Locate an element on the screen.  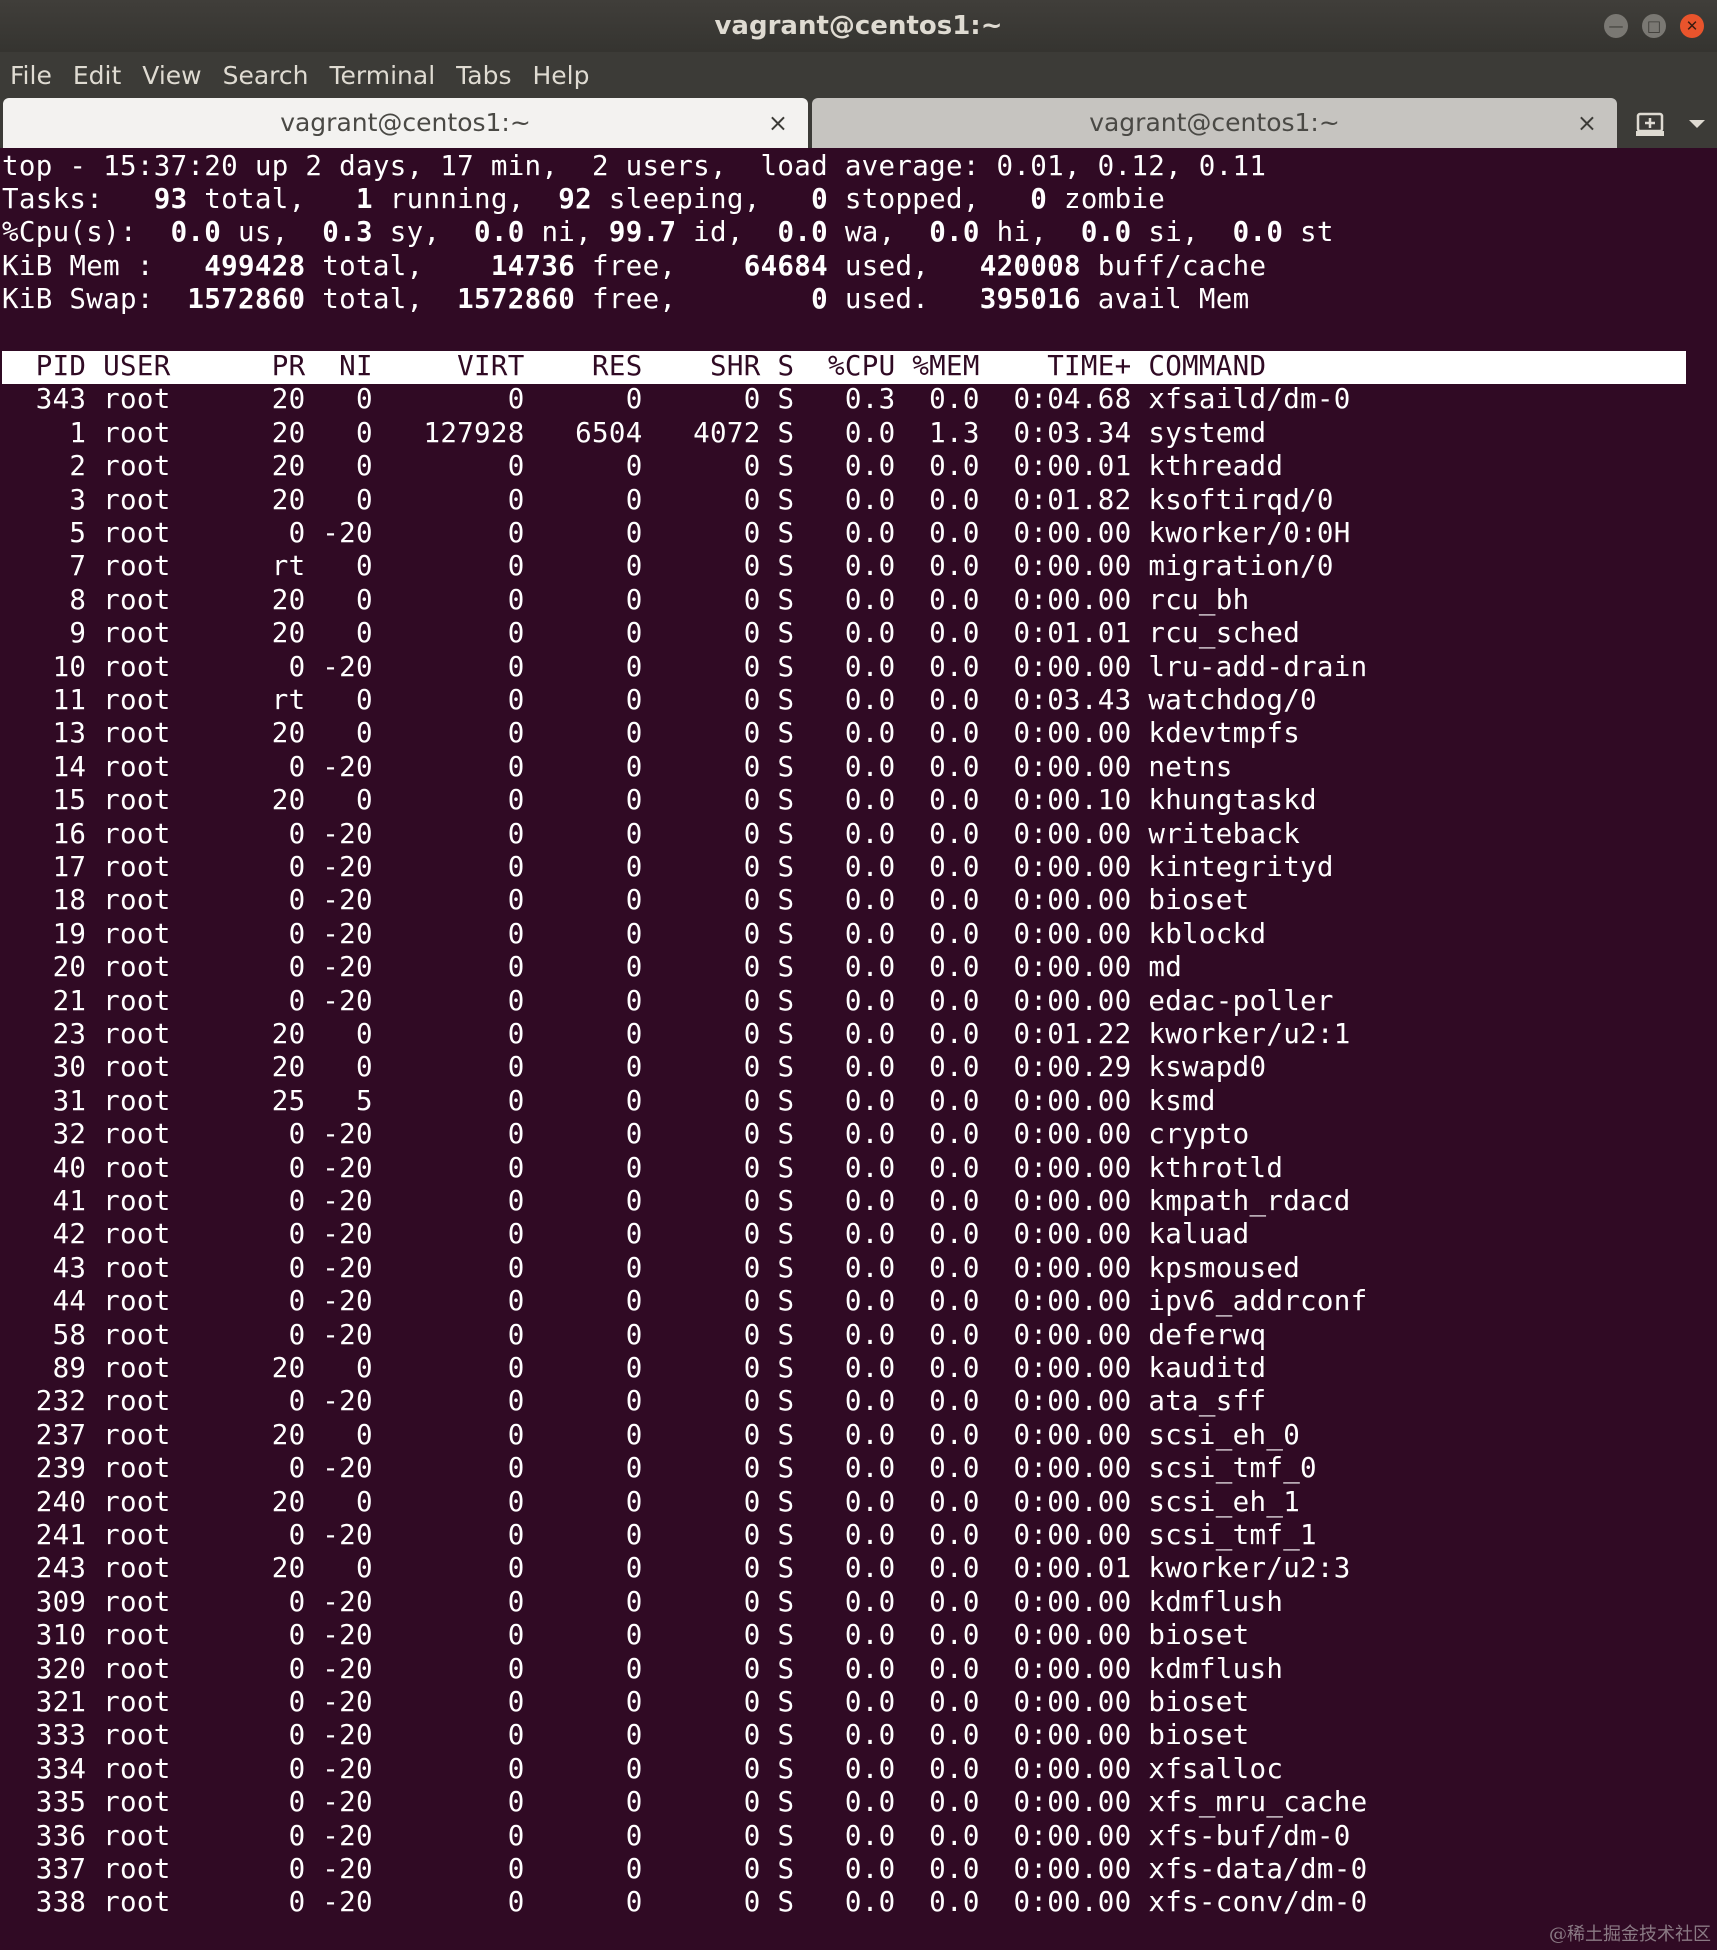
minimize-icon: — is located at coordinates (1616, 25).